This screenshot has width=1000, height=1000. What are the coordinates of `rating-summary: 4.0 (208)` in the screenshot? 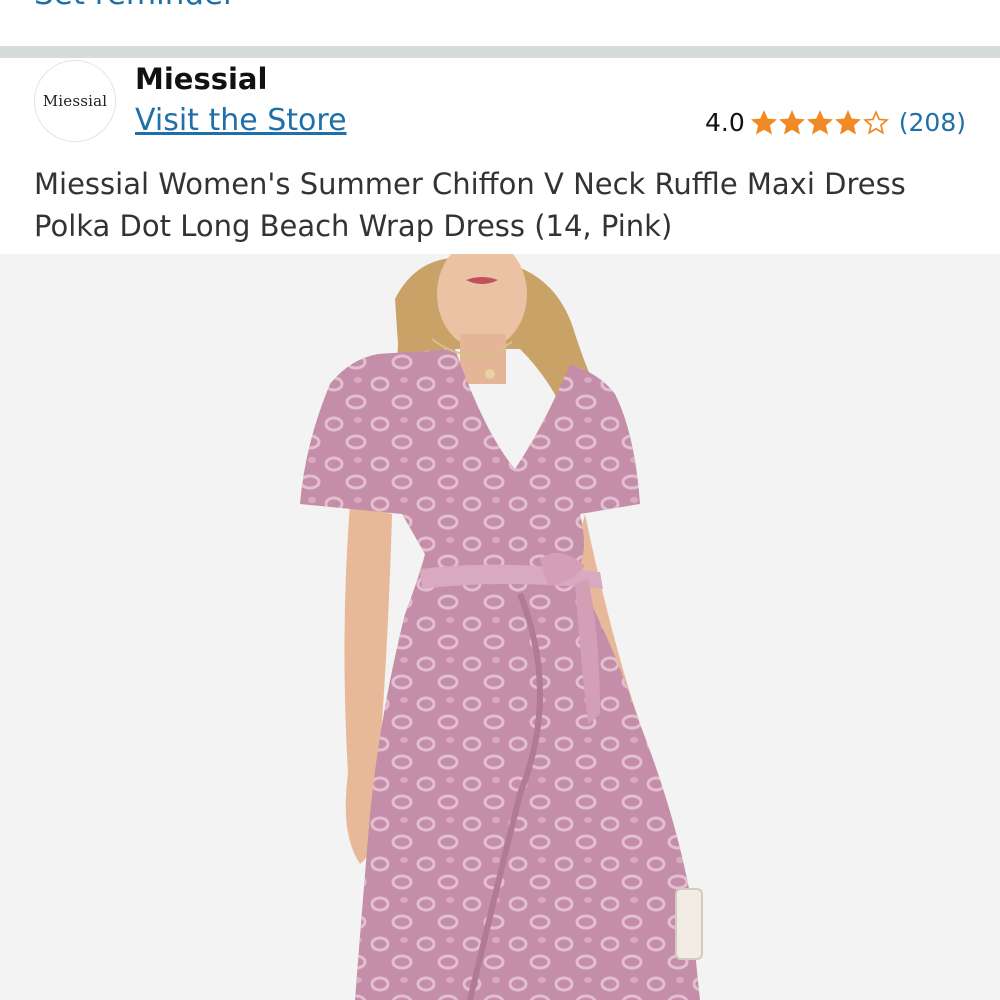 It's located at (835, 122).